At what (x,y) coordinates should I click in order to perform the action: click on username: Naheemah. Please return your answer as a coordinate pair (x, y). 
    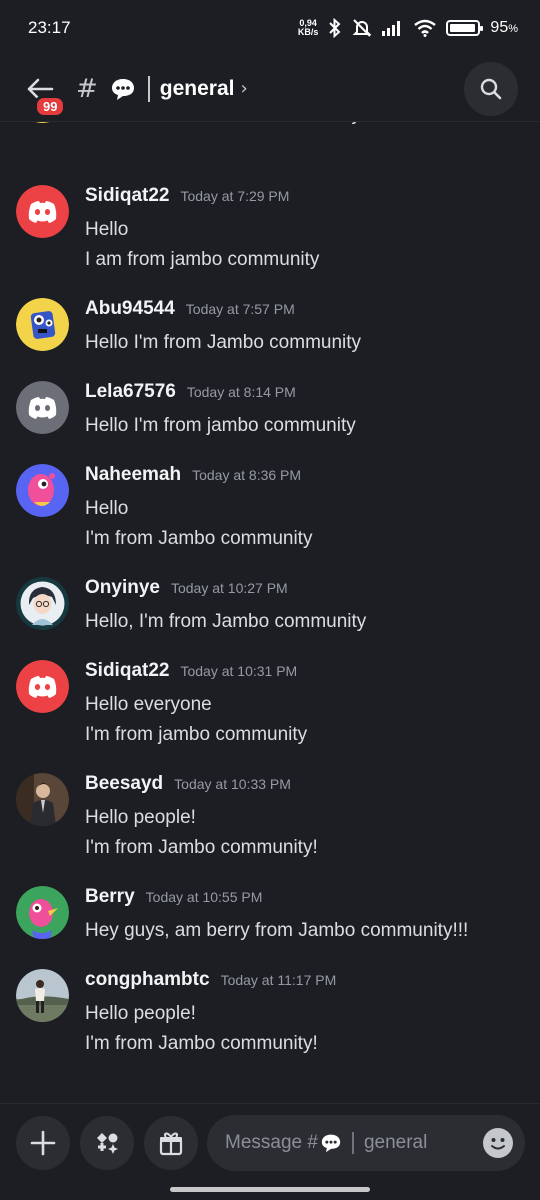
    Looking at the image, I should click on (133, 475).